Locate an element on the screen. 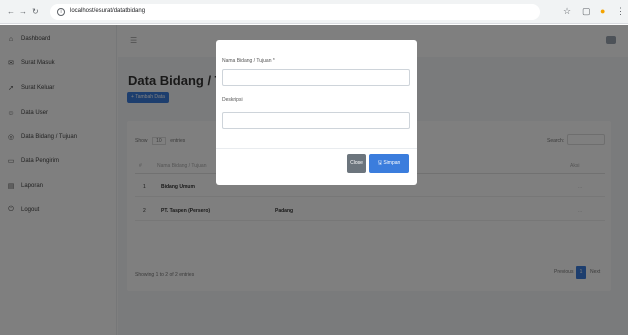 Image resolution: width=628 pixels, height=335 pixels. profile-icon: ● is located at coordinates (602, 11).